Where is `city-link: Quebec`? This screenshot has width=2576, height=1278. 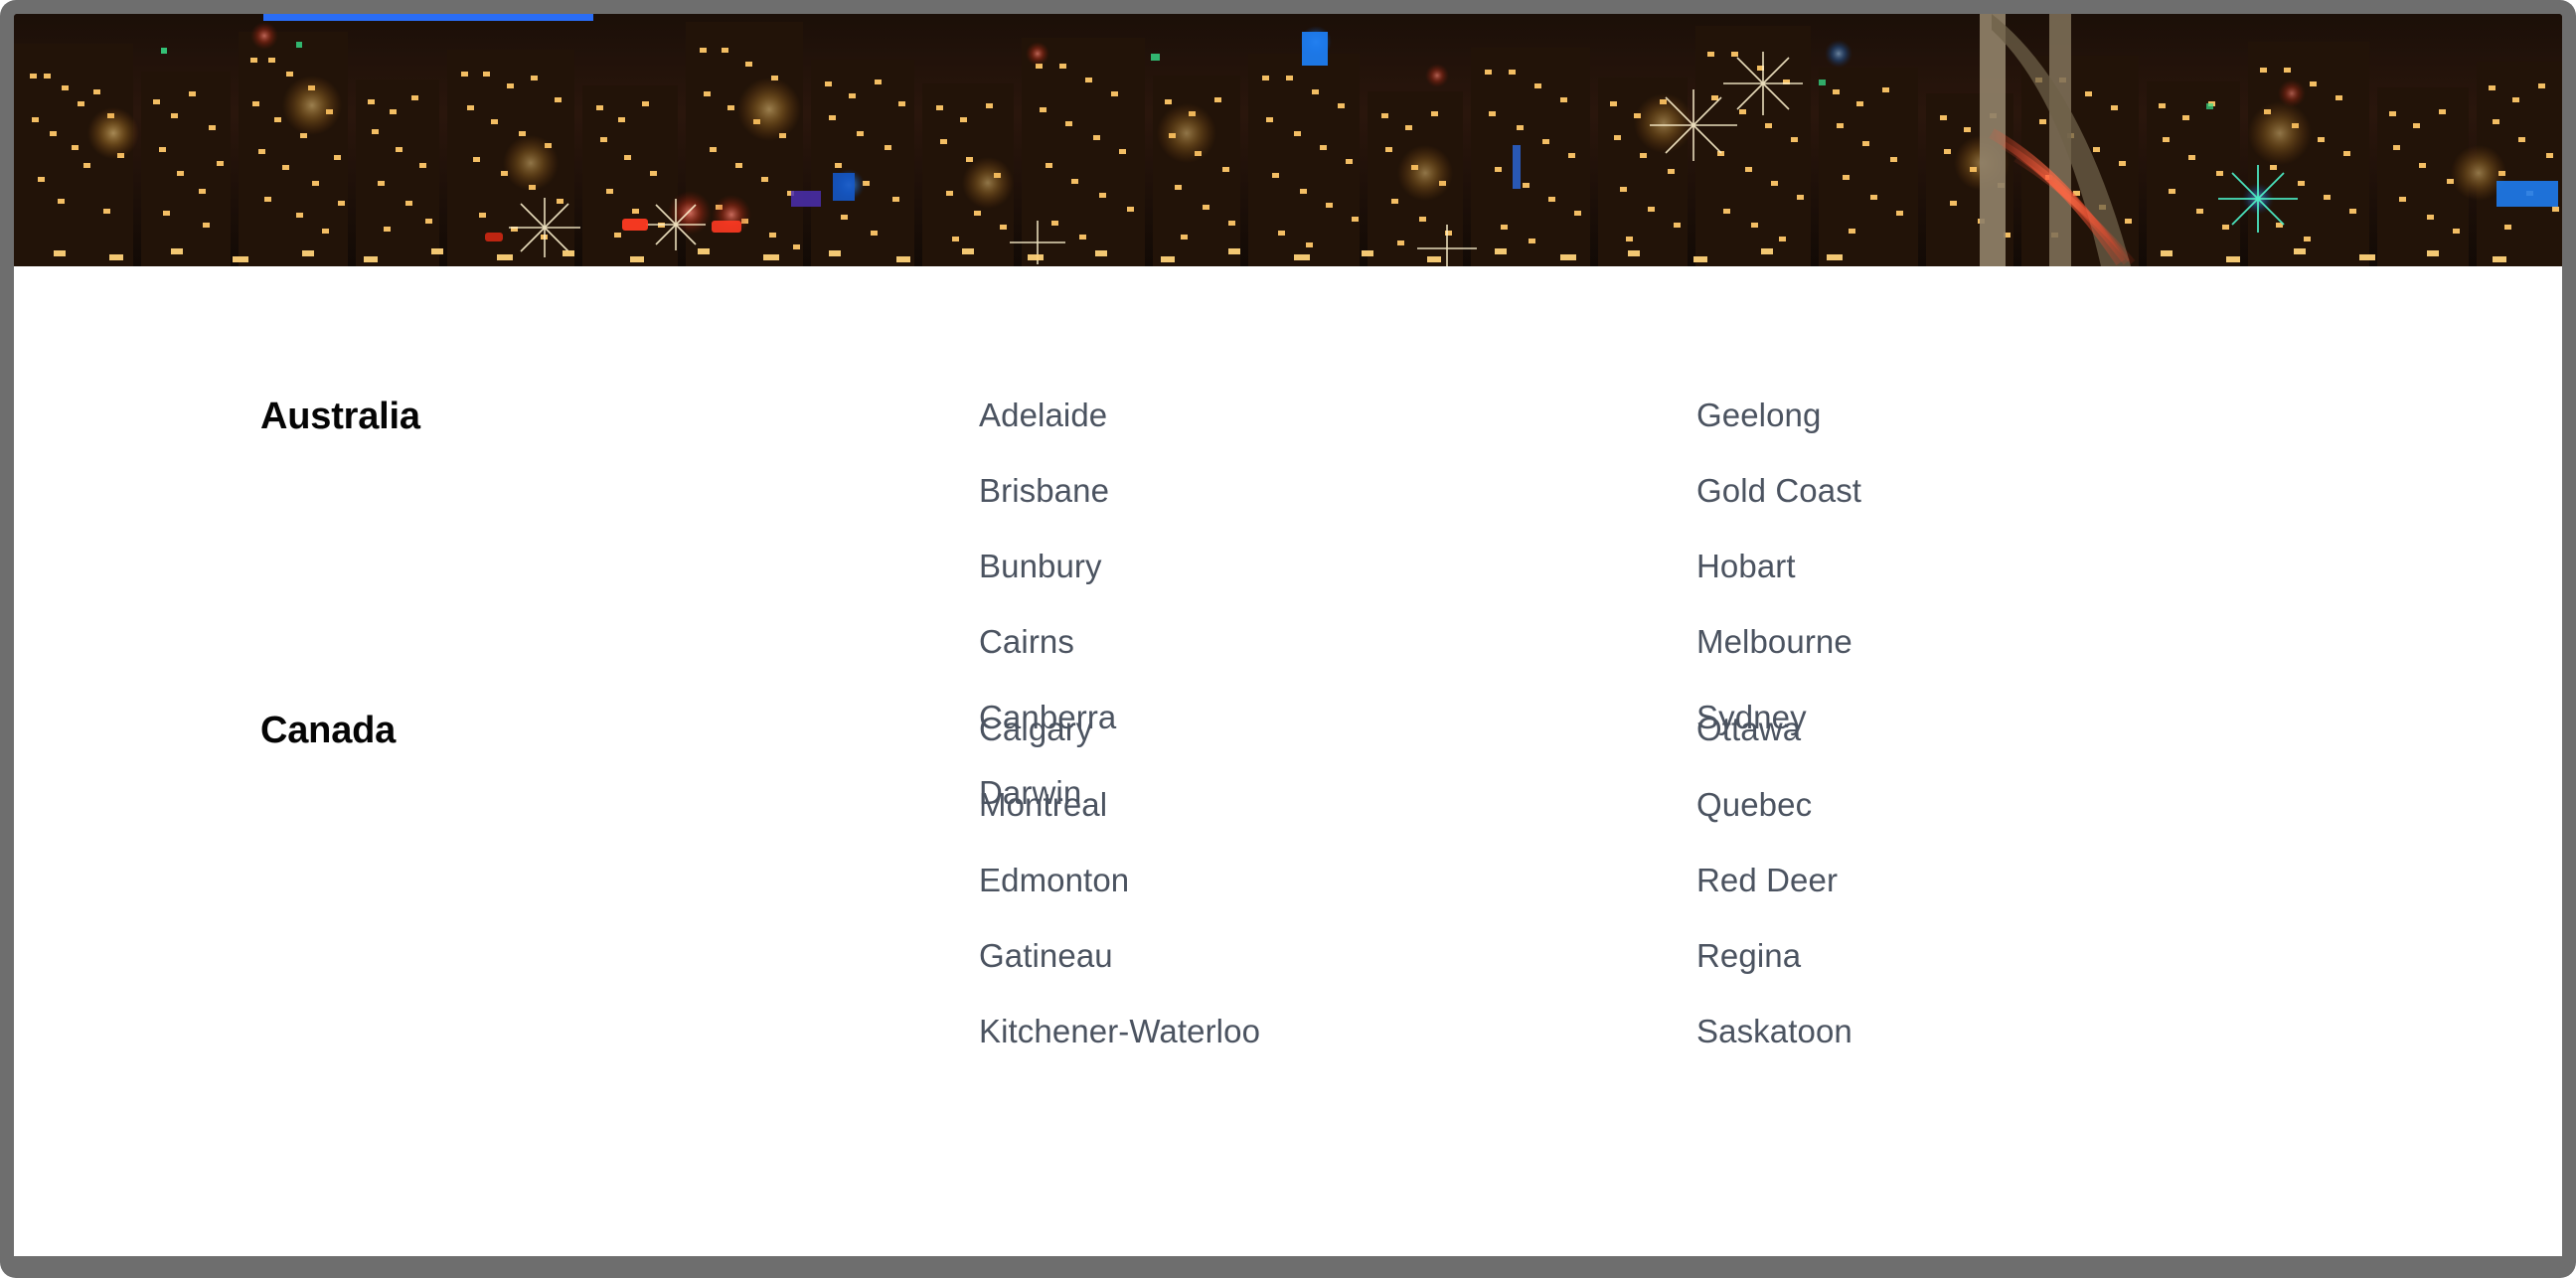 city-link: Quebec is located at coordinates (2024, 817).